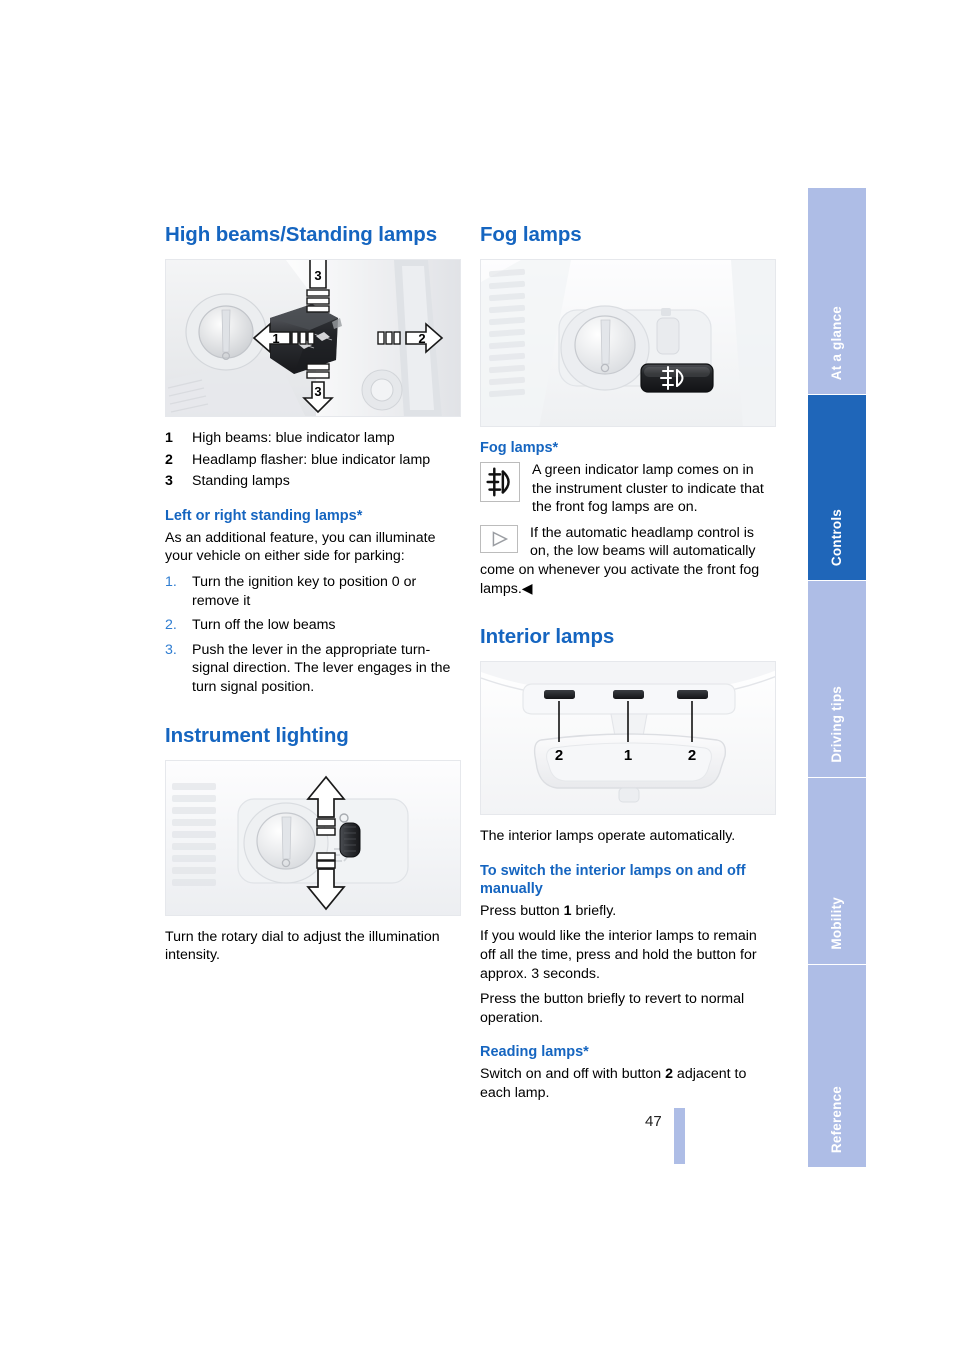 The height and width of the screenshot is (1351, 954). What do you see at coordinates (275, 338) in the screenshot?
I see `svg-text: 1` at bounding box center [275, 338].